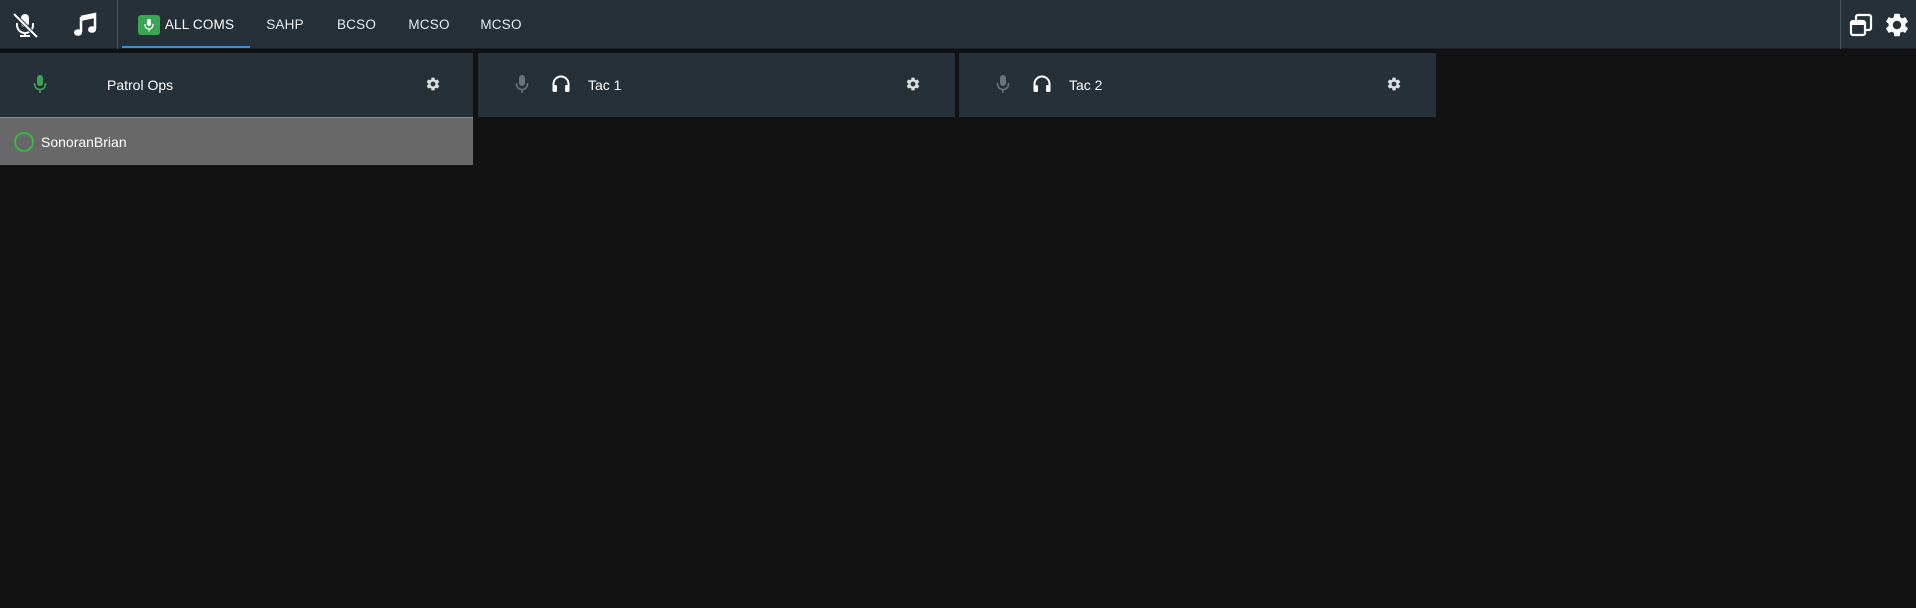 Image resolution: width=1916 pixels, height=608 pixels. I want to click on channel-panel-tac-1: Tac 1, so click(716, 85).